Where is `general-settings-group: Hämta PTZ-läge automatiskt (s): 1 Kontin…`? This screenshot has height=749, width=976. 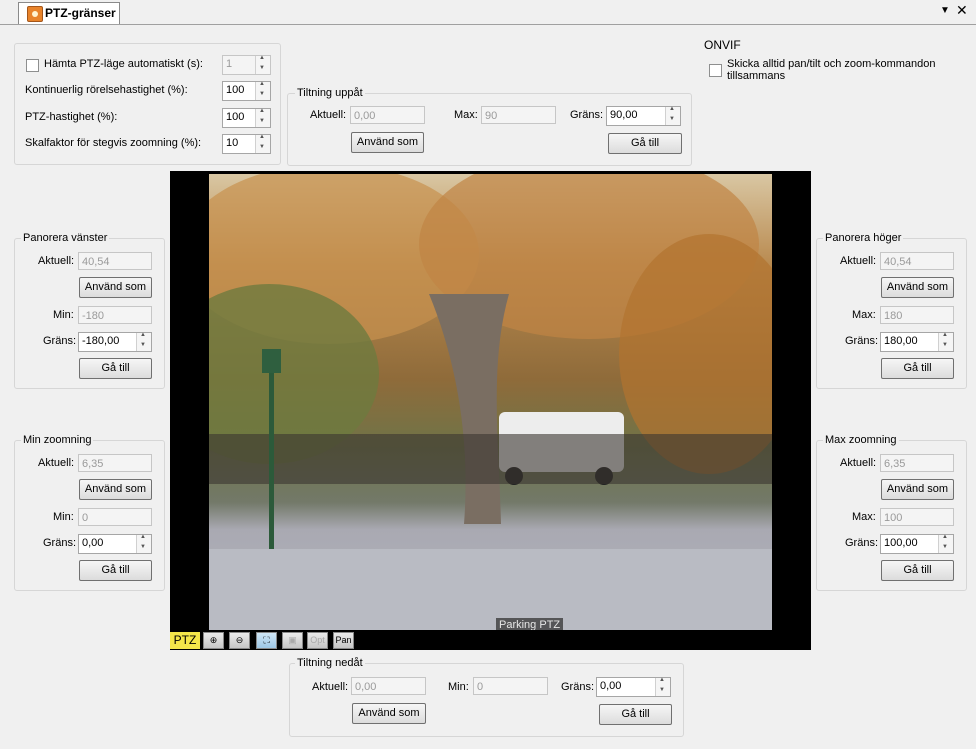
general-settings-group: Hämta PTZ-läge automatiskt (s): 1 Kontin… is located at coordinates (147, 104).